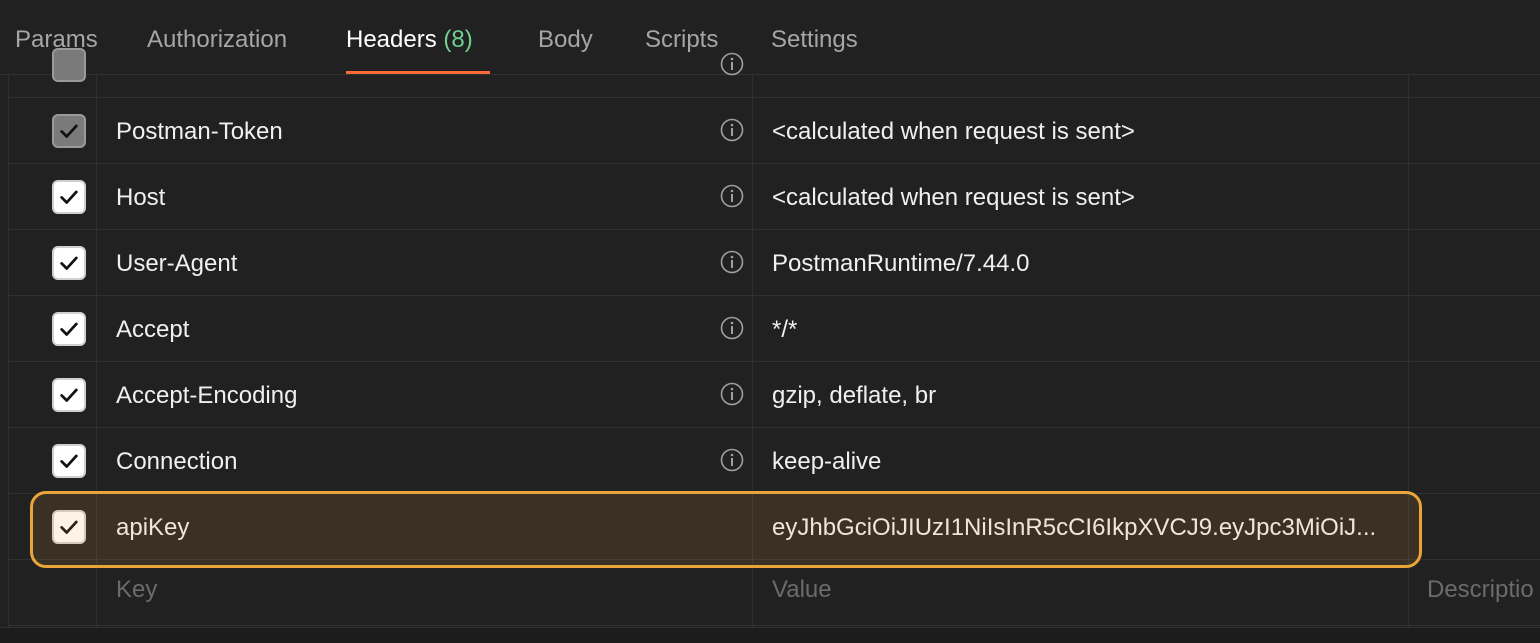 The height and width of the screenshot is (643, 1540). I want to click on table-row-partial, so click(774, 65).